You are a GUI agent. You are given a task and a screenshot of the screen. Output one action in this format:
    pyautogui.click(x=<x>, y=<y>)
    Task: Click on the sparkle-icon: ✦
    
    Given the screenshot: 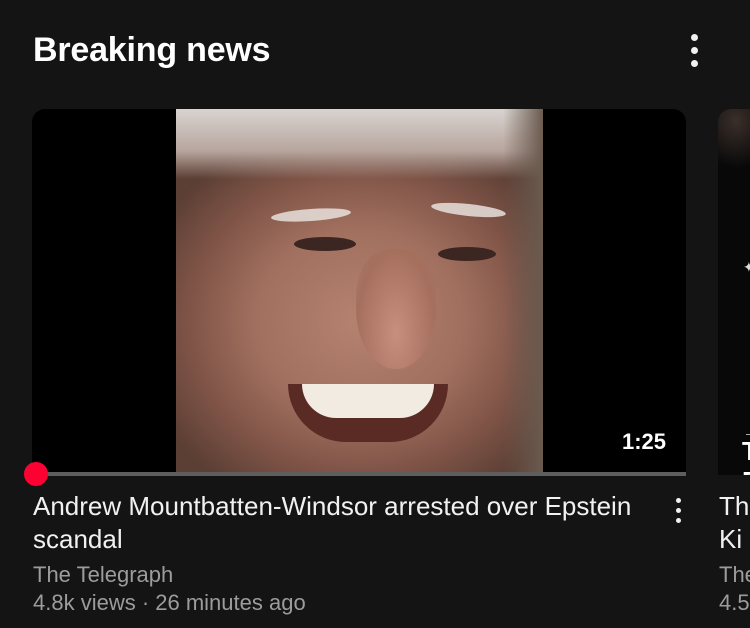 What is the action you would take?
    pyautogui.click(x=746, y=267)
    